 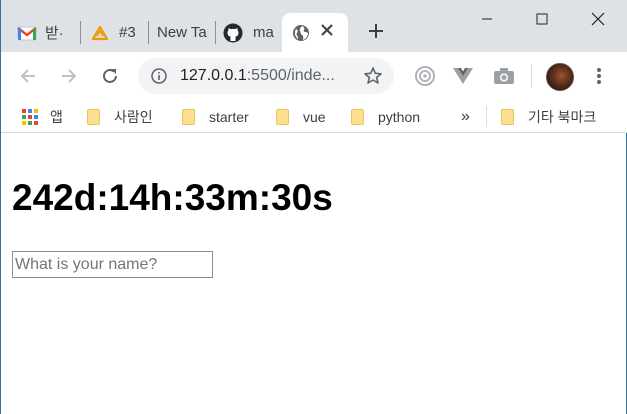 I want to click on bookmark-label: 사람인, so click(x=133, y=117).